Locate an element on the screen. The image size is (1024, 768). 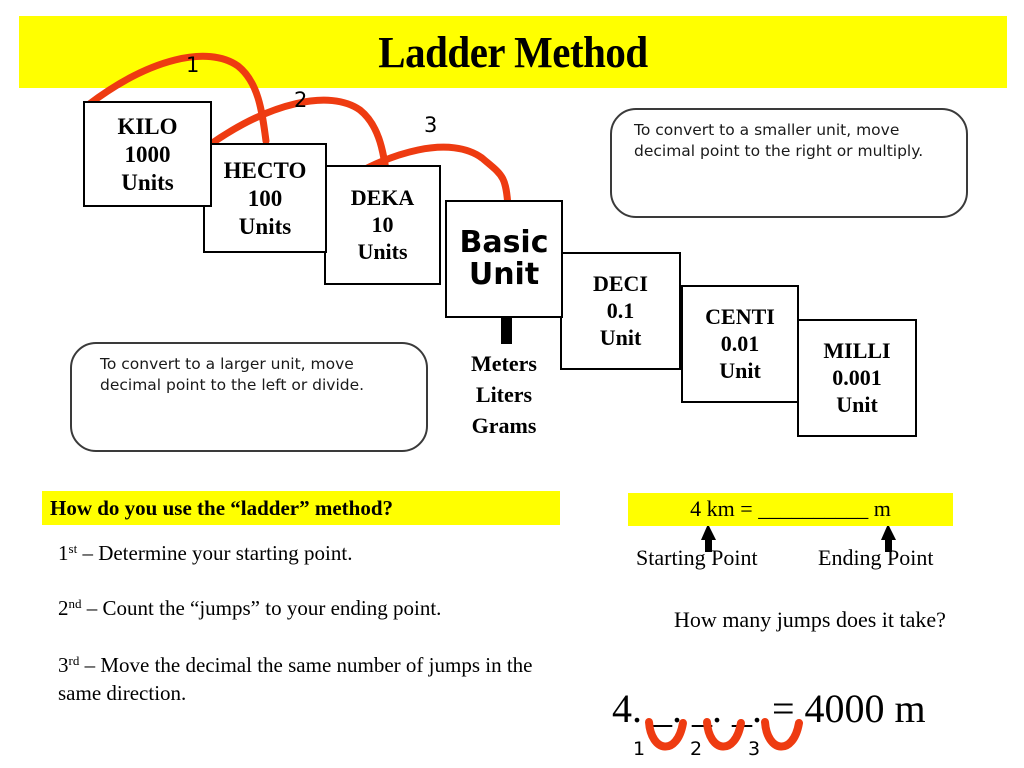
ladder-step-hecto: HECTO 100 Units is located at coordinates (265, 198).